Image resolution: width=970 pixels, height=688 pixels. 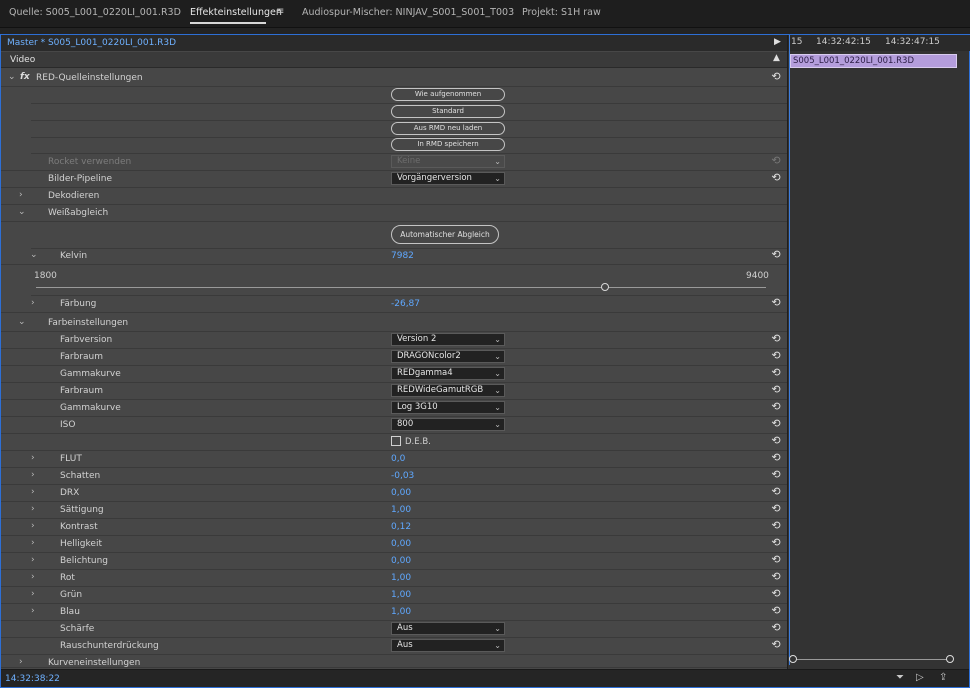 What do you see at coordinates (445, 234) in the screenshot?
I see `auto-balance-button: Automatischer Abgleich` at bounding box center [445, 234].